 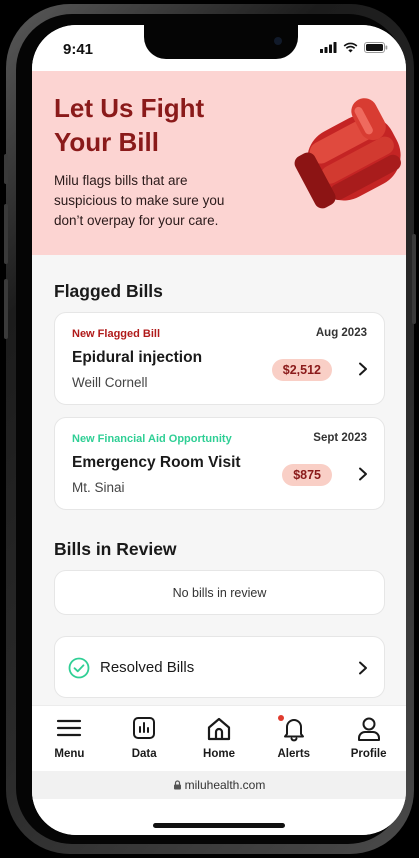 What do you see at coordinates (340, 438) in the screenshot?
I see `bill-date: Sept 2023` at bounding box center [340, 438].